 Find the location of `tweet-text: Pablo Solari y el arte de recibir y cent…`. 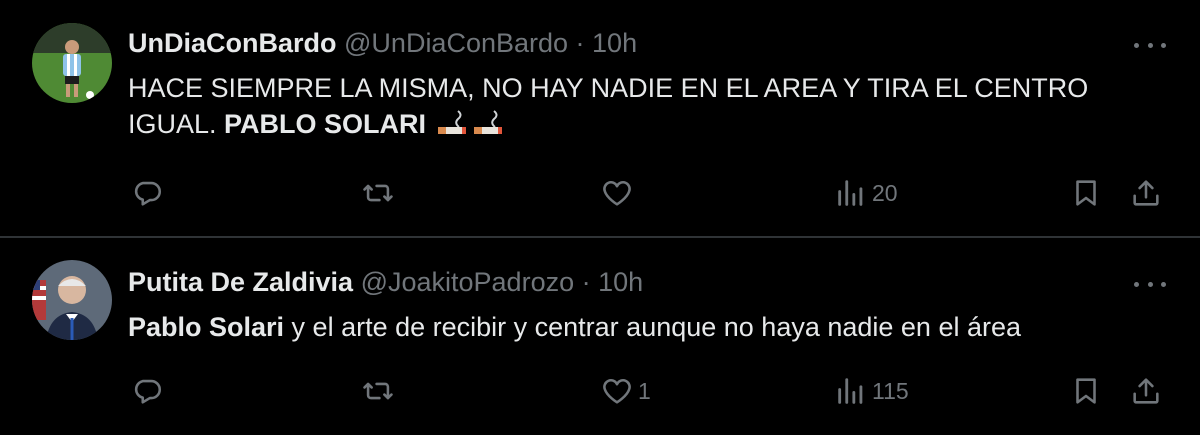

tweet-text: Pablo Solari y el arte de recibir y cent… is located at coordinates (648, 327).